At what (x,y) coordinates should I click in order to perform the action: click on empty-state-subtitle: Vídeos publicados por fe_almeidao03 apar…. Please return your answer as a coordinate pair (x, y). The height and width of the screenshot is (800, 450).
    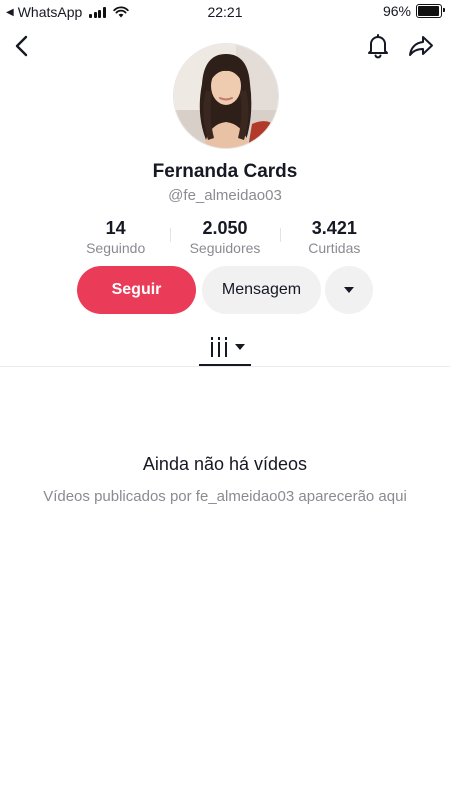
    Looking at the image, I should click on (225, 496).